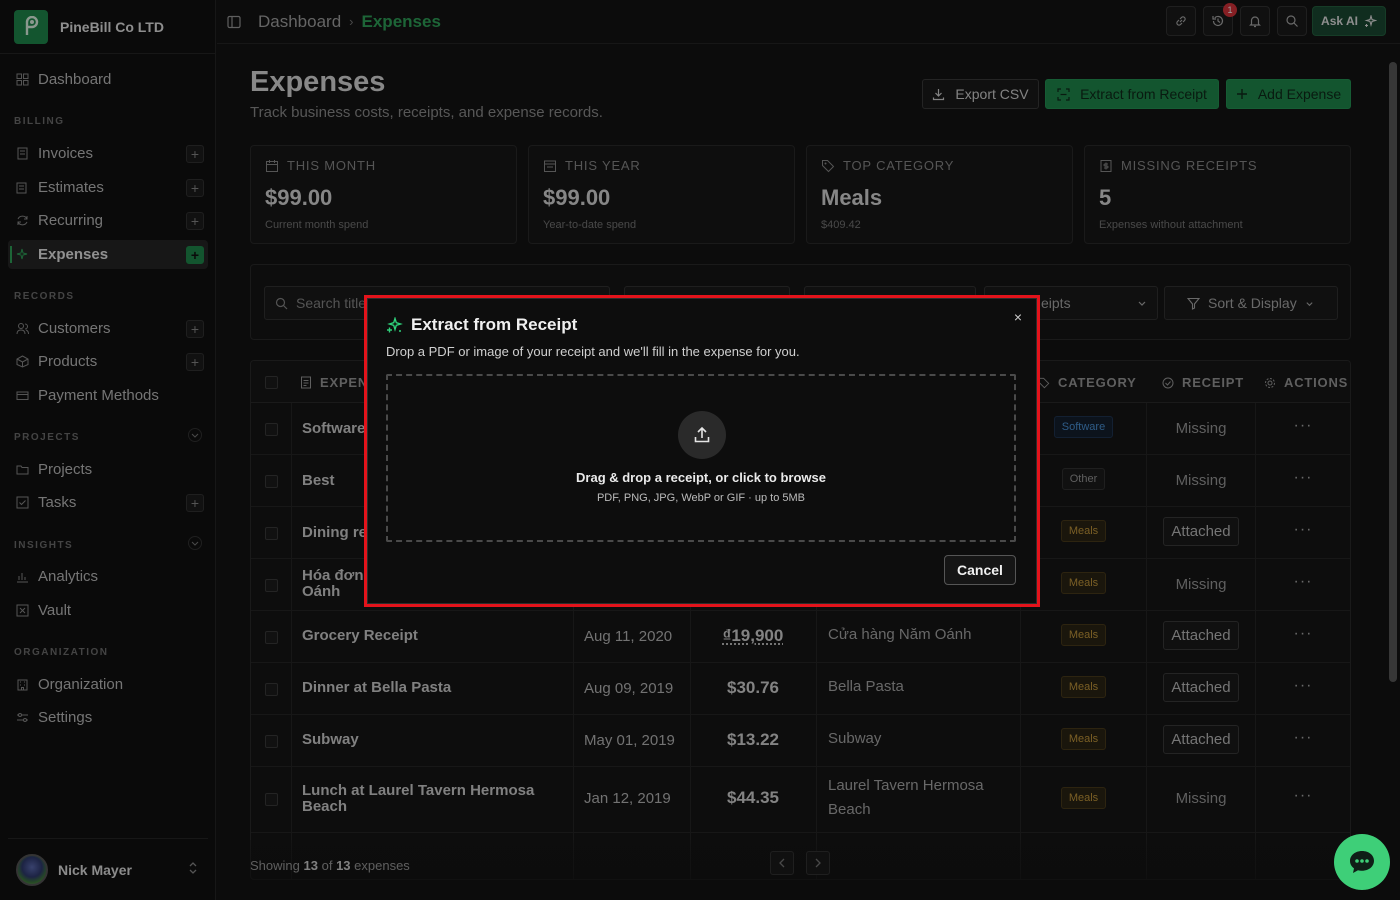  Describe the element at coordinates (494, 324) in the screenshot. I see `dialog-title: Extract from Receipt` at that location.